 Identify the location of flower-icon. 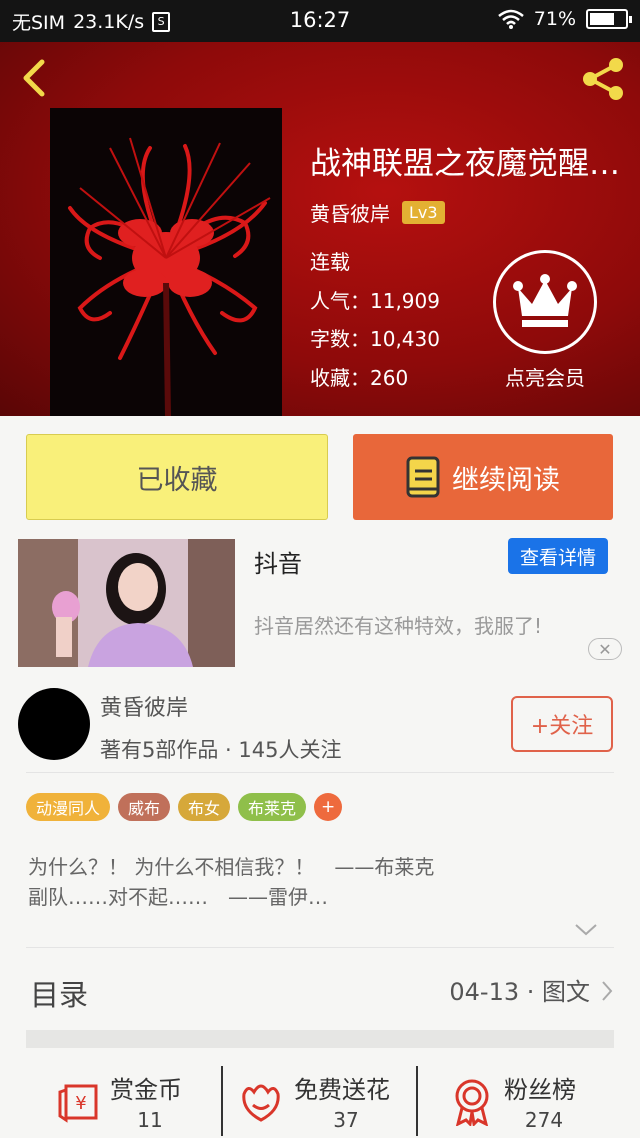
(261, 1103).